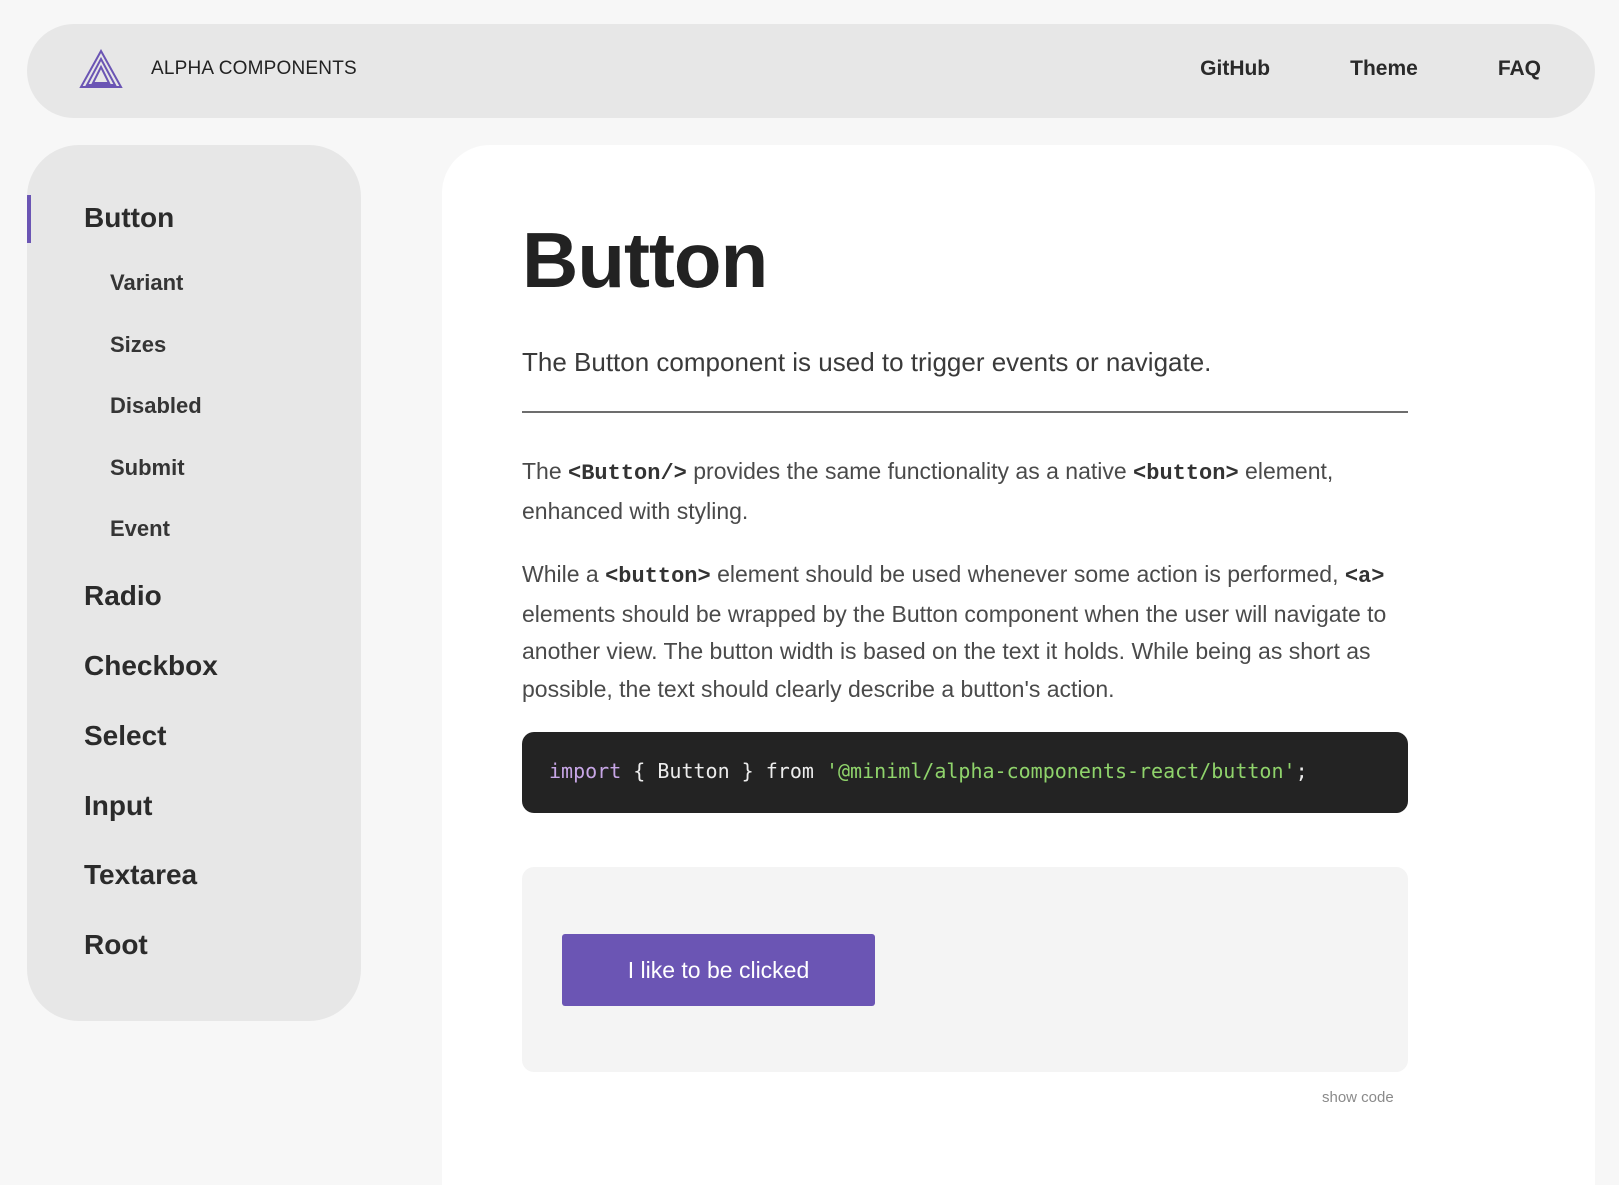 This screenshot has height=1185, width=1619. Describe the element at coordinates (101, 69) in the screenshot. I see `alpha-logo-icon` at that location.